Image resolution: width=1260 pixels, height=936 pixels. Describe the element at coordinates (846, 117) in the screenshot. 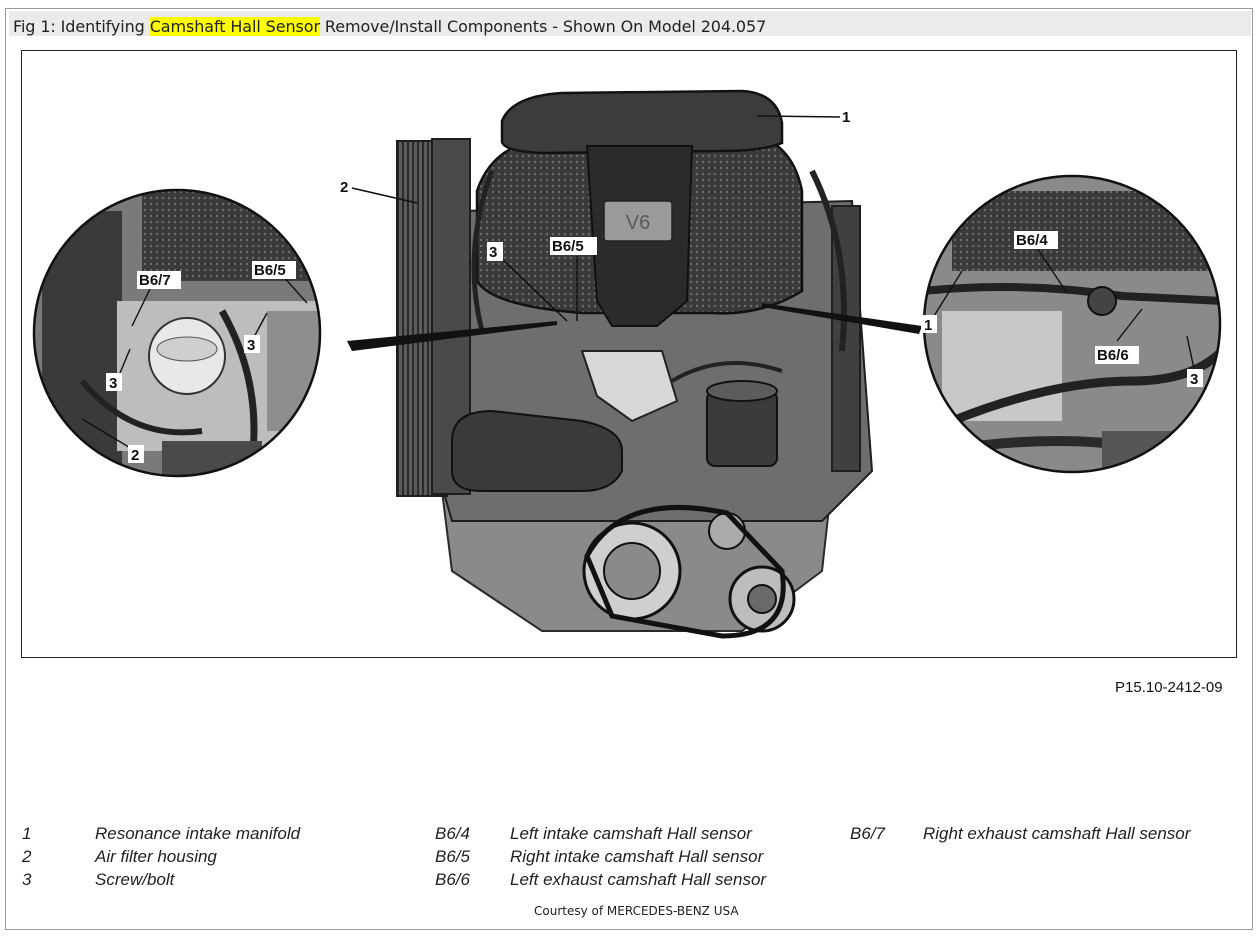

I see `callout-1: 1` at that location.